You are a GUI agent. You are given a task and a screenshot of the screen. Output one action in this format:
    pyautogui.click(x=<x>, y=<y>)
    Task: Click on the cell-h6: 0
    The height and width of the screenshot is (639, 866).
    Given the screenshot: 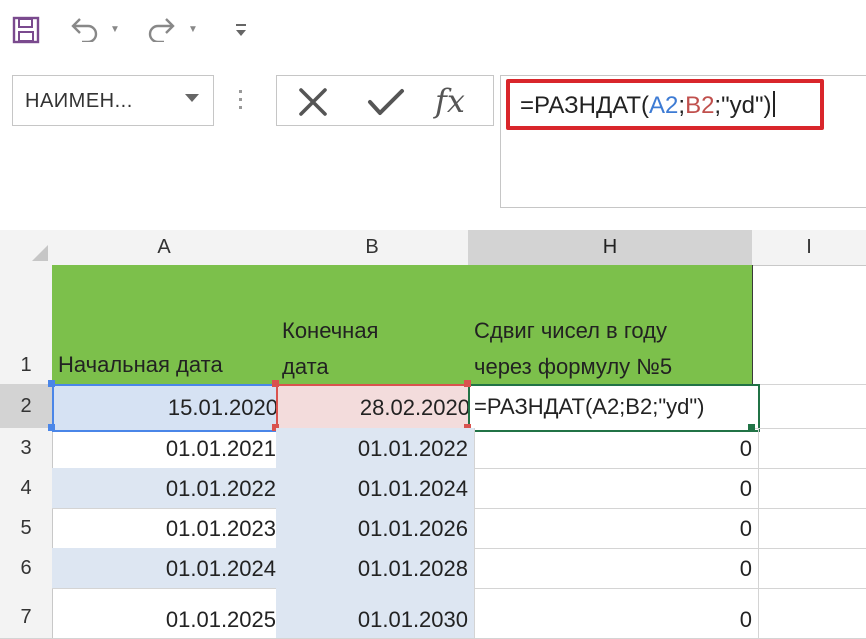 What is the action you would take?
    pyautogui.click(x=613, y=568)
    